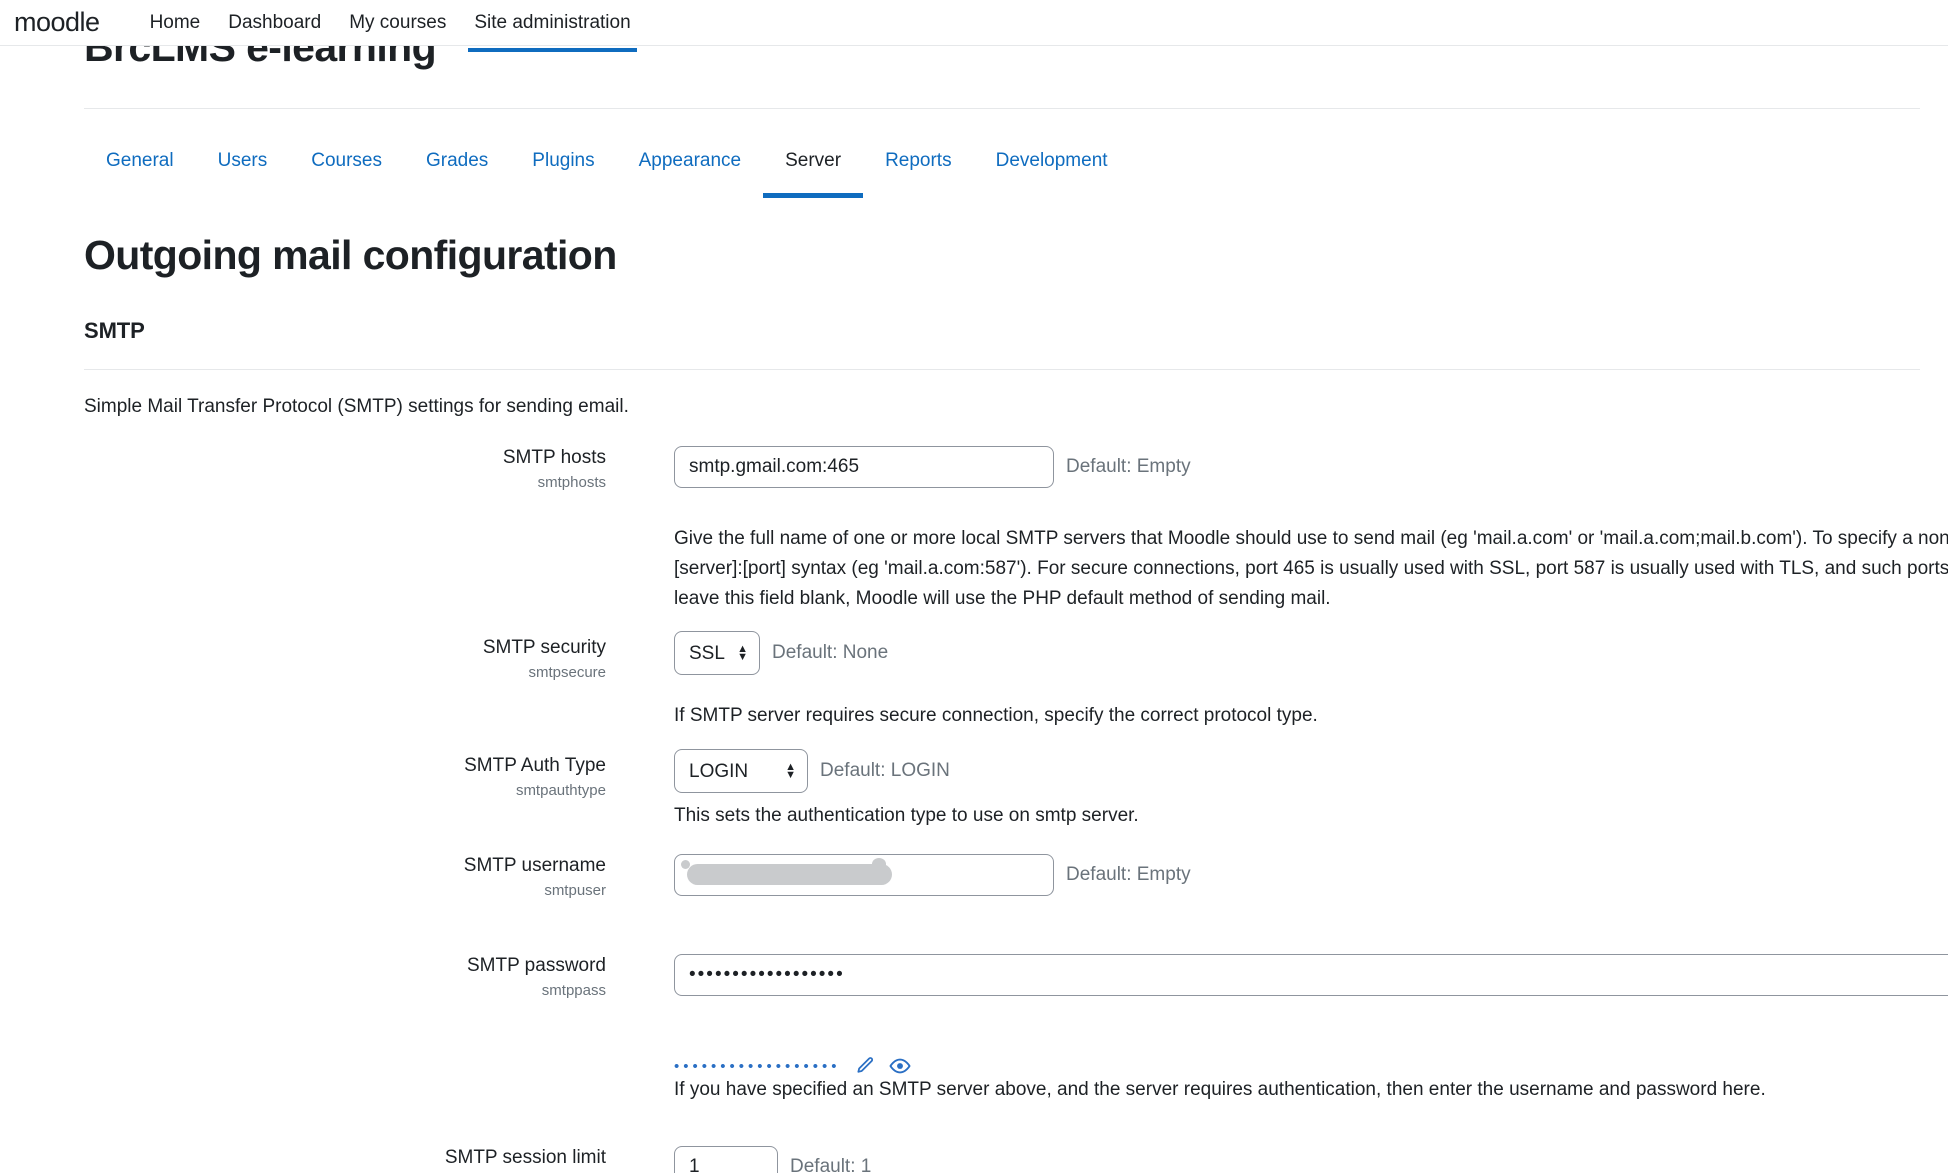 This screenshot has height=1173, width=1948. What do you see at coordinates (1128, 466) in the screenshot?
I see `smtphosts-default: Default: Empty` at bounding box center [1128, 466].